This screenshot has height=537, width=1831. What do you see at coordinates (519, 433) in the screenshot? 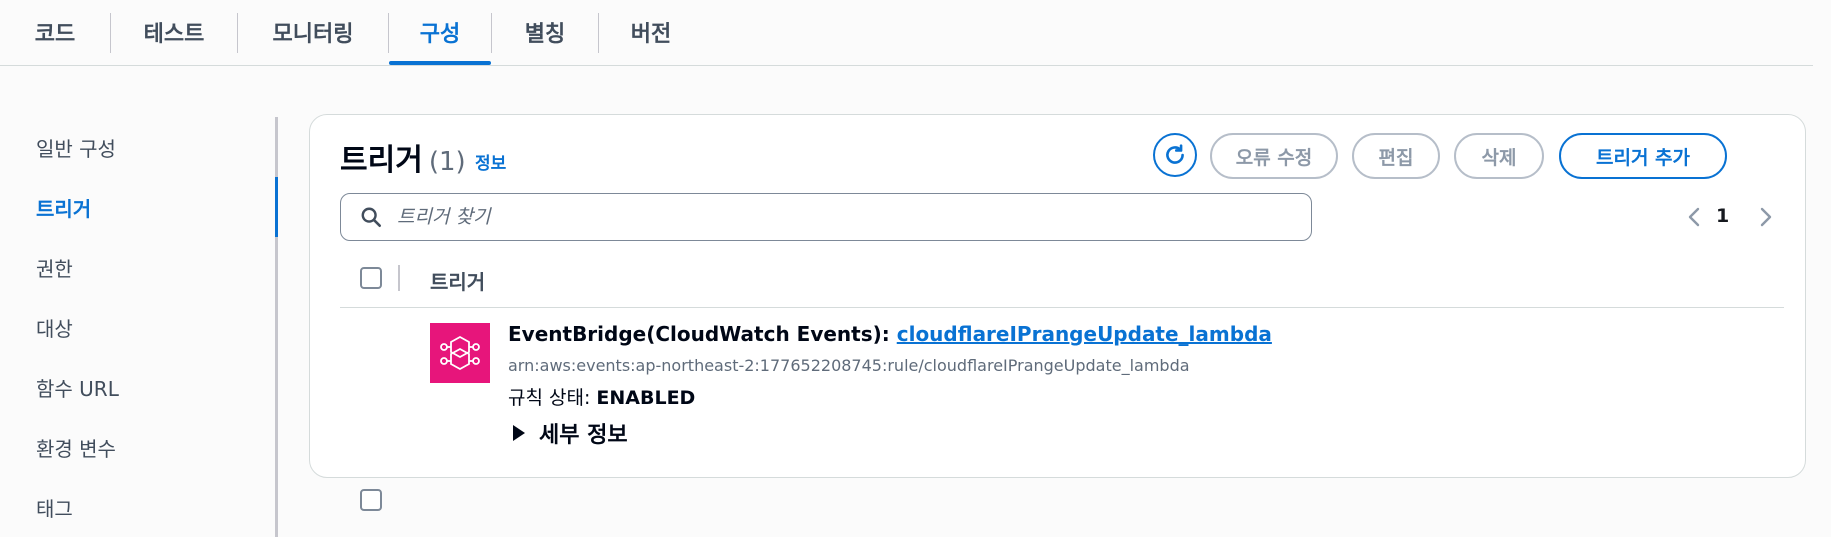
I see `caret-right-icon` at bounding box center [519, 433].